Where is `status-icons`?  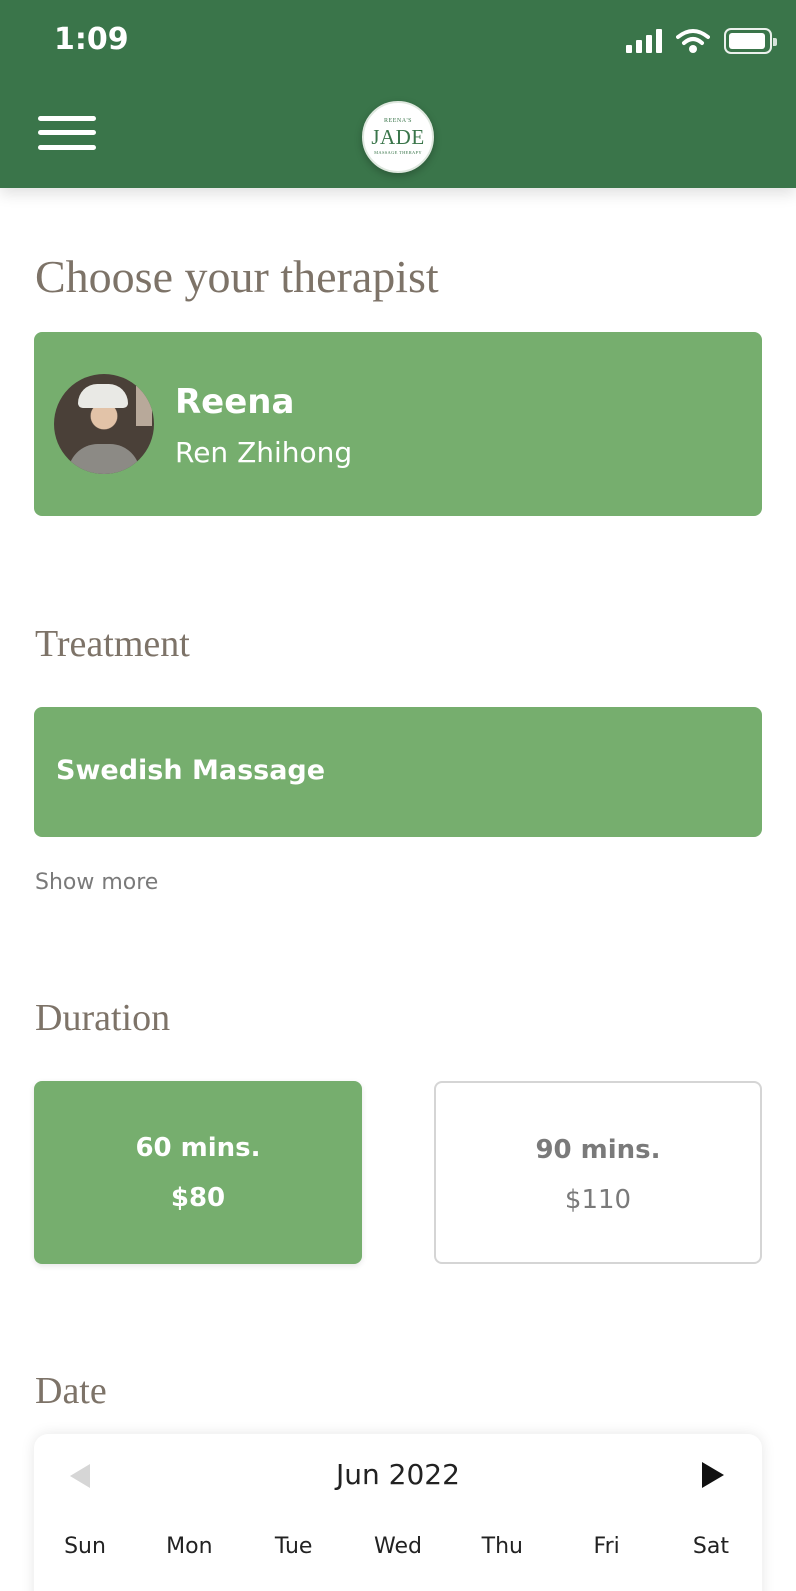 status-icons is located at coordinates (701, 41).